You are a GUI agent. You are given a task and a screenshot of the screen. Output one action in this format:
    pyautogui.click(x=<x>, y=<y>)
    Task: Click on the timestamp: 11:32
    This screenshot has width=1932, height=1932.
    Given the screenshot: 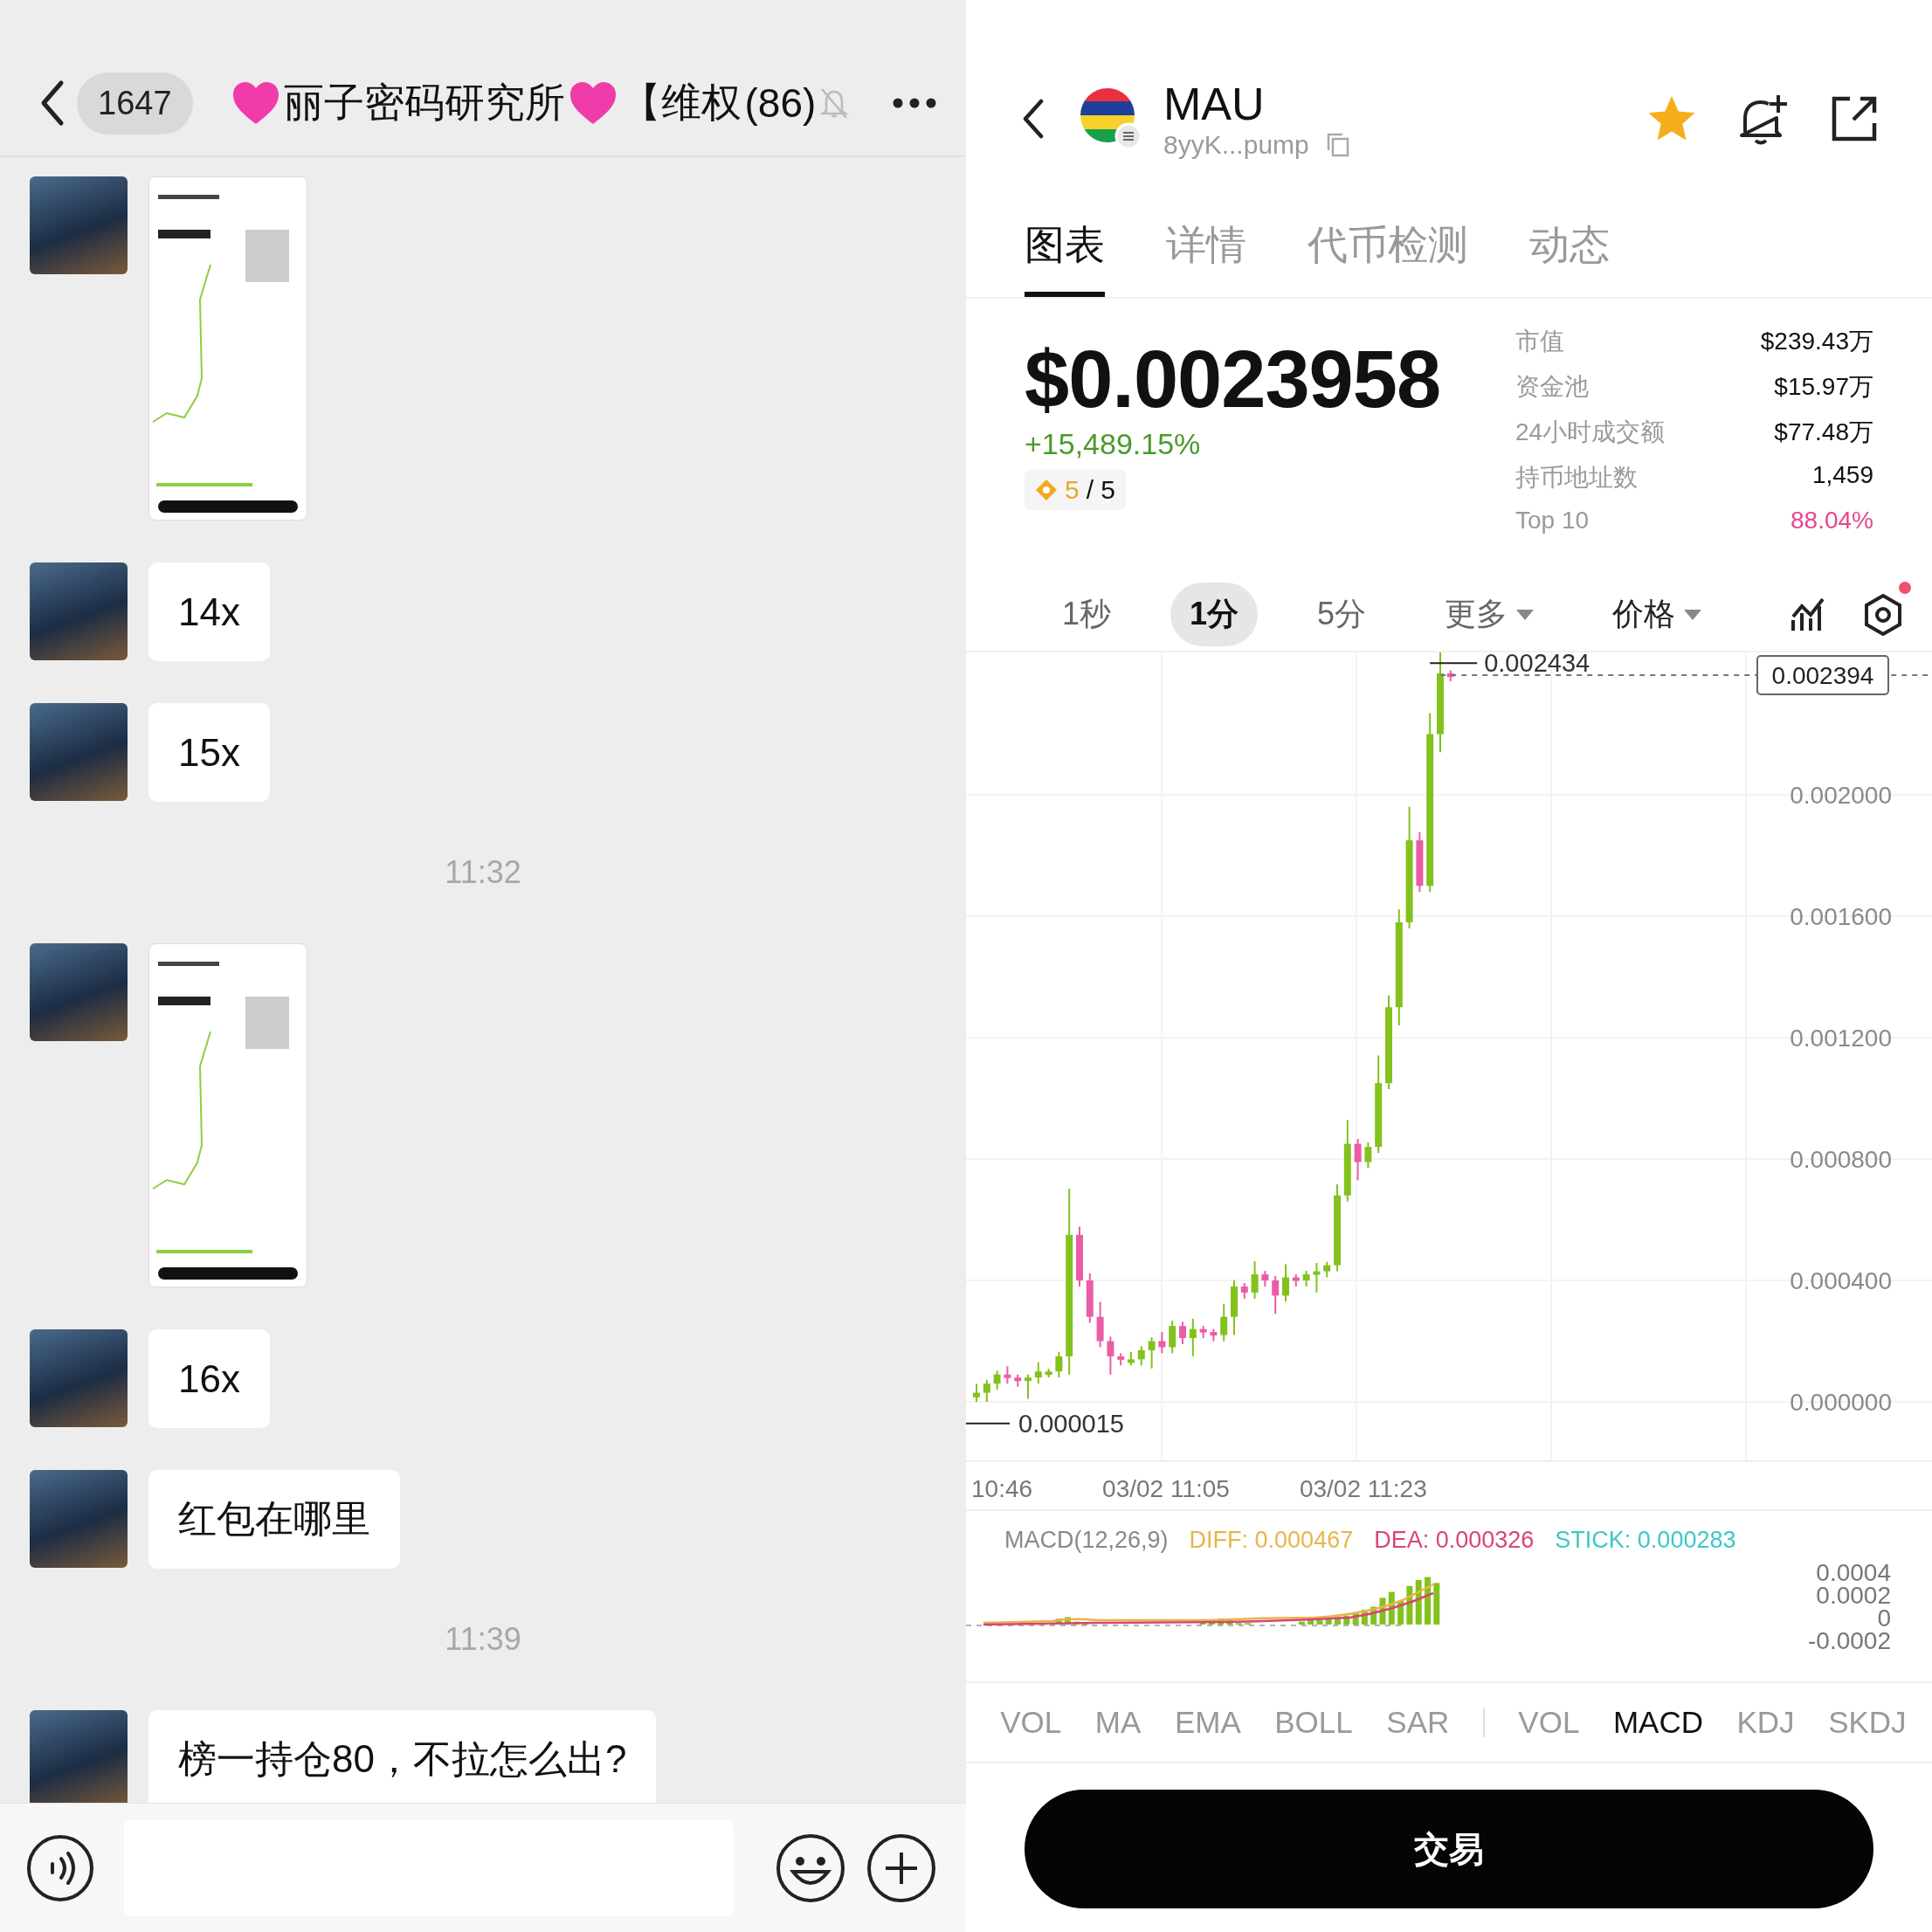 What is the action you would take?
    pyautogui.click(x=483, y=872)
    